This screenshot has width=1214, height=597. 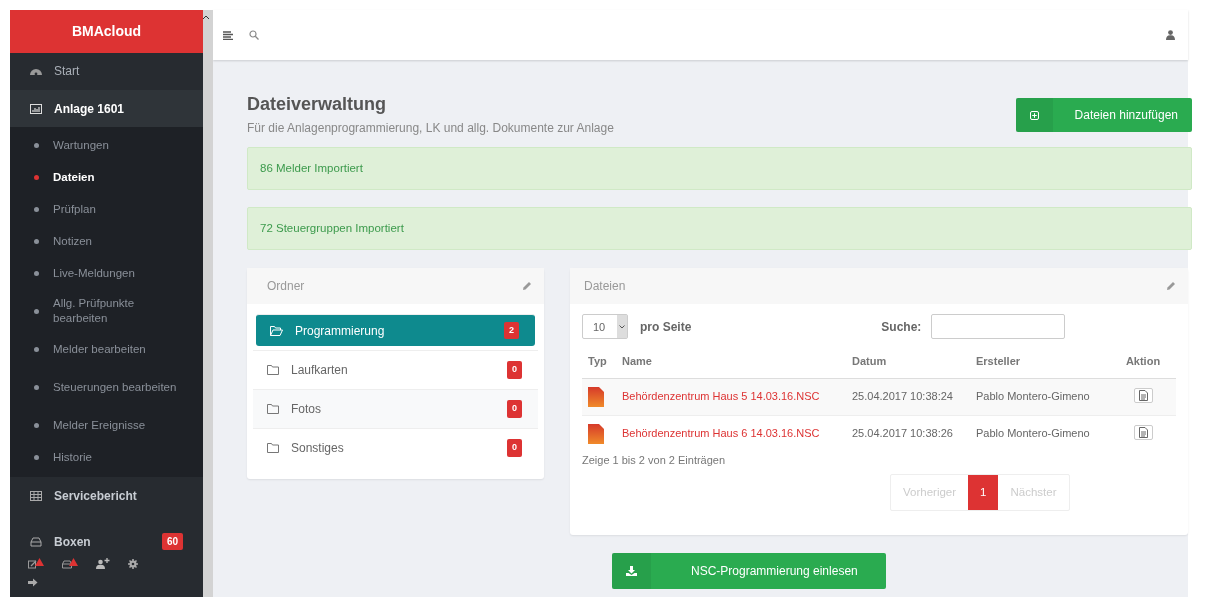 What do you see at coordinates (106, 457) in the screenshot?
I see `sidebar-subitem: Historie` at bounding box center [106, 457].